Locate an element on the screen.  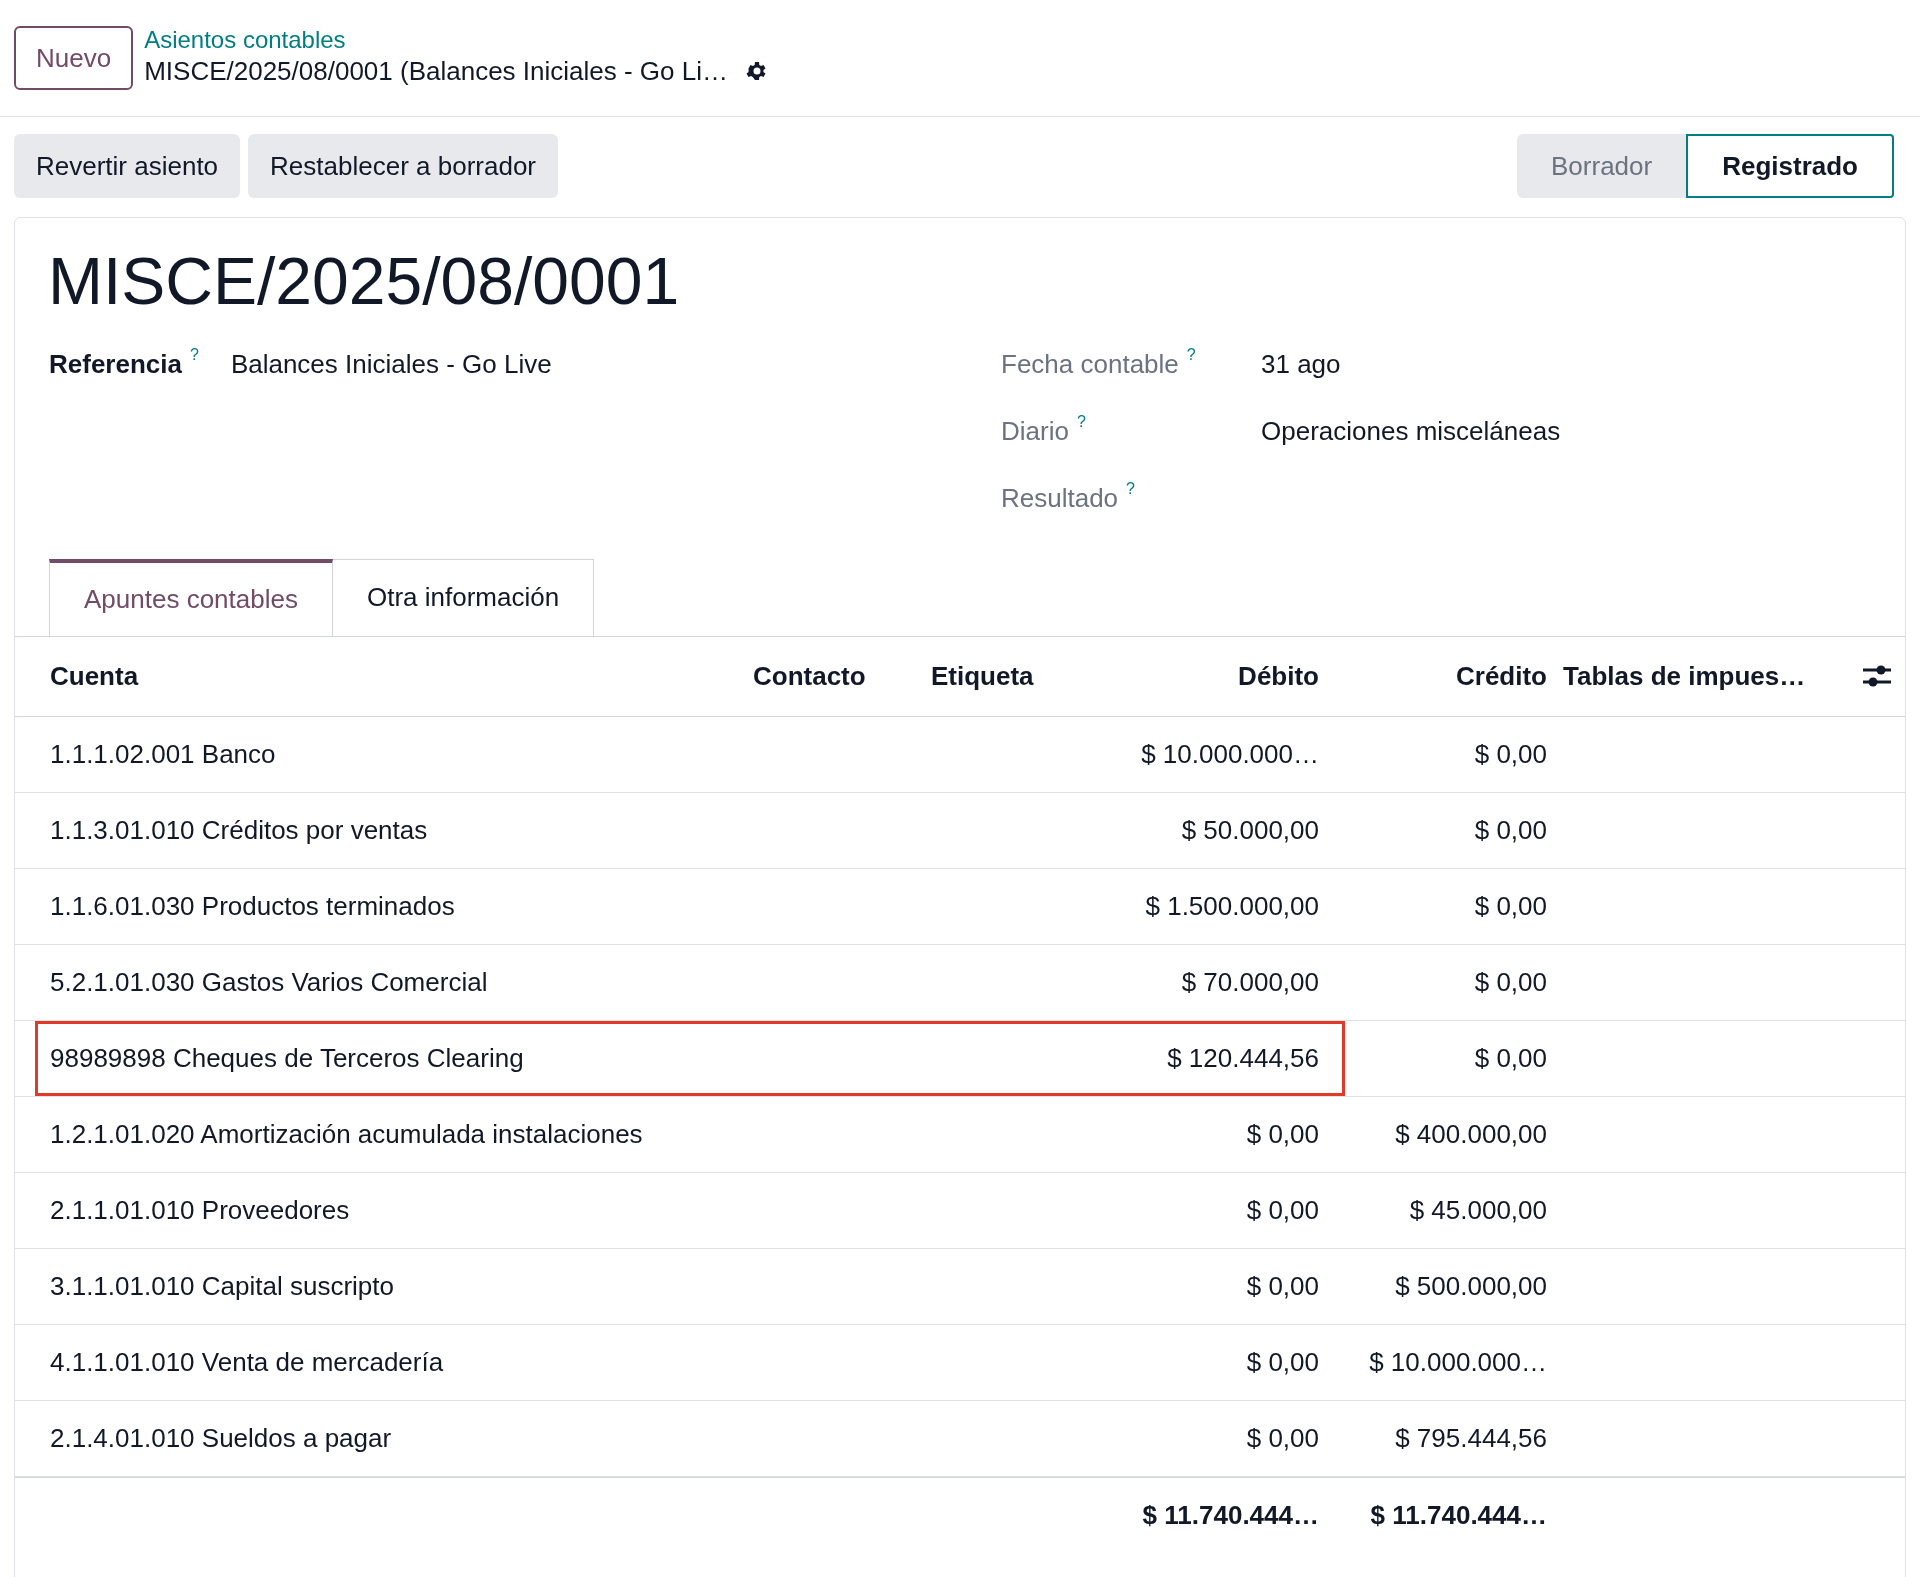
tab: Otra información is located at coordinates (463, 597).